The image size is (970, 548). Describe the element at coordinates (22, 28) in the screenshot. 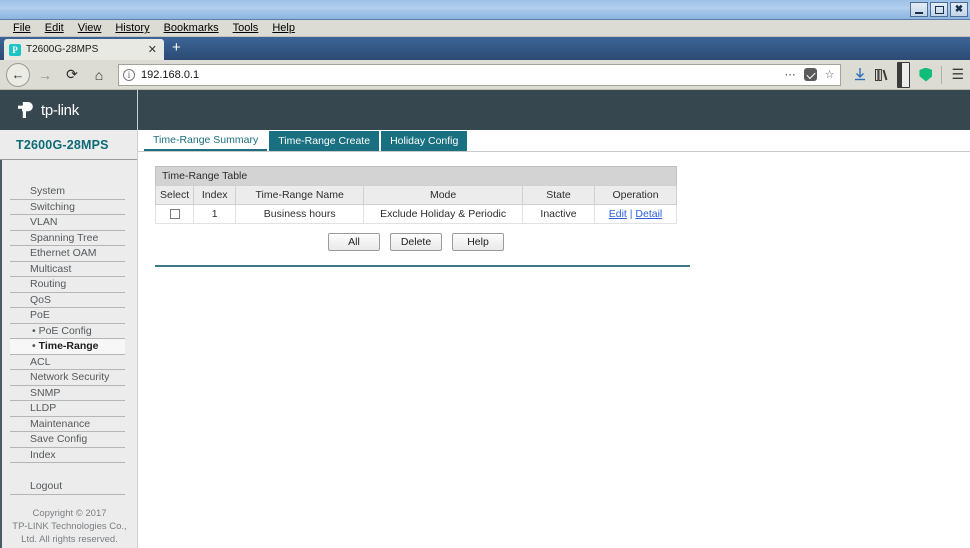

I see `menu-file: File` at that location.